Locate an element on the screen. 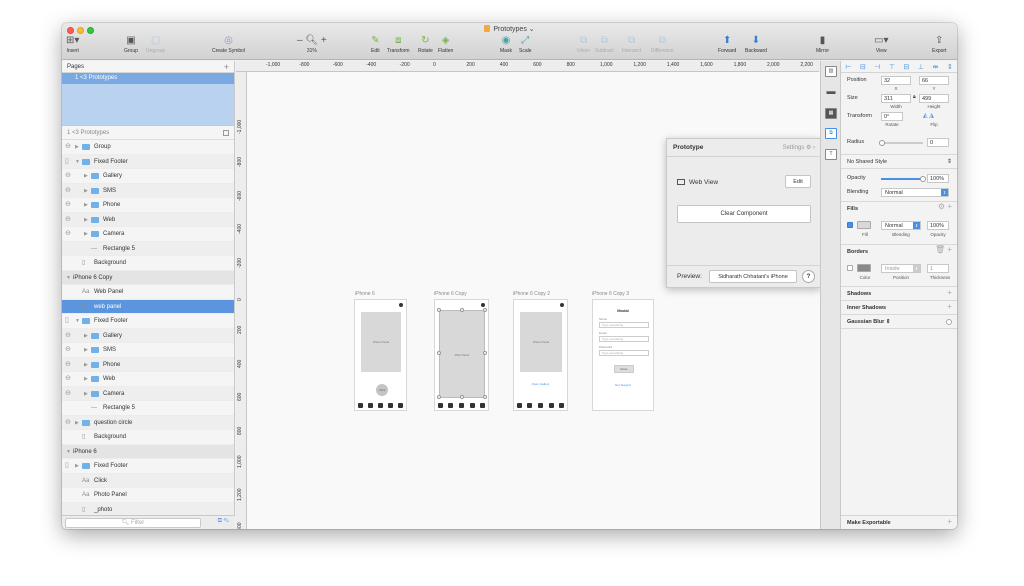 This screenshot has height=586, width=1024. group-button: ▣ Group is located at coordinates (131, 44).